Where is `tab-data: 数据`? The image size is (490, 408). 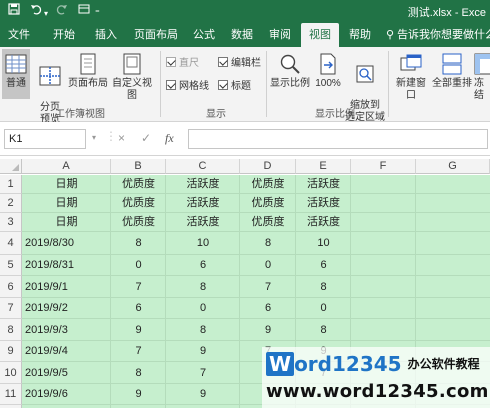 tab-data: 数据 is located at coordinates (242, 35).